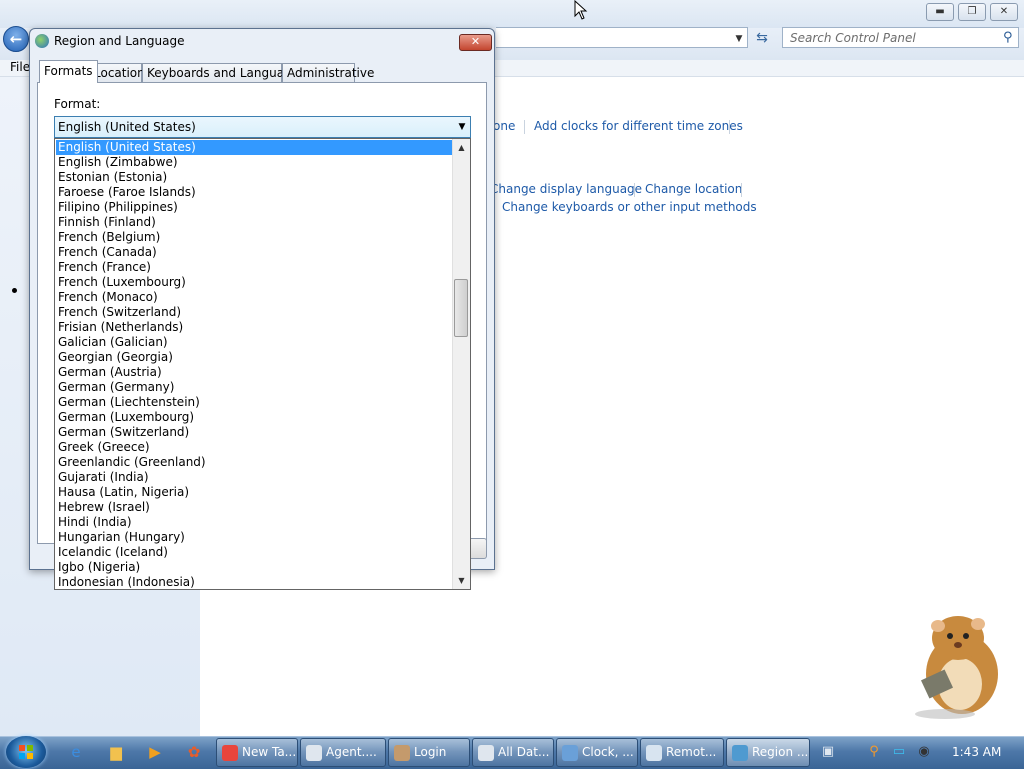 Image resolution: width=1024 pixels, height=769 pixels. What do you see at coordinates (762, 38) in the screenshot?
I see `refresh-icon: ⇆` at bounding box center [762, 38].